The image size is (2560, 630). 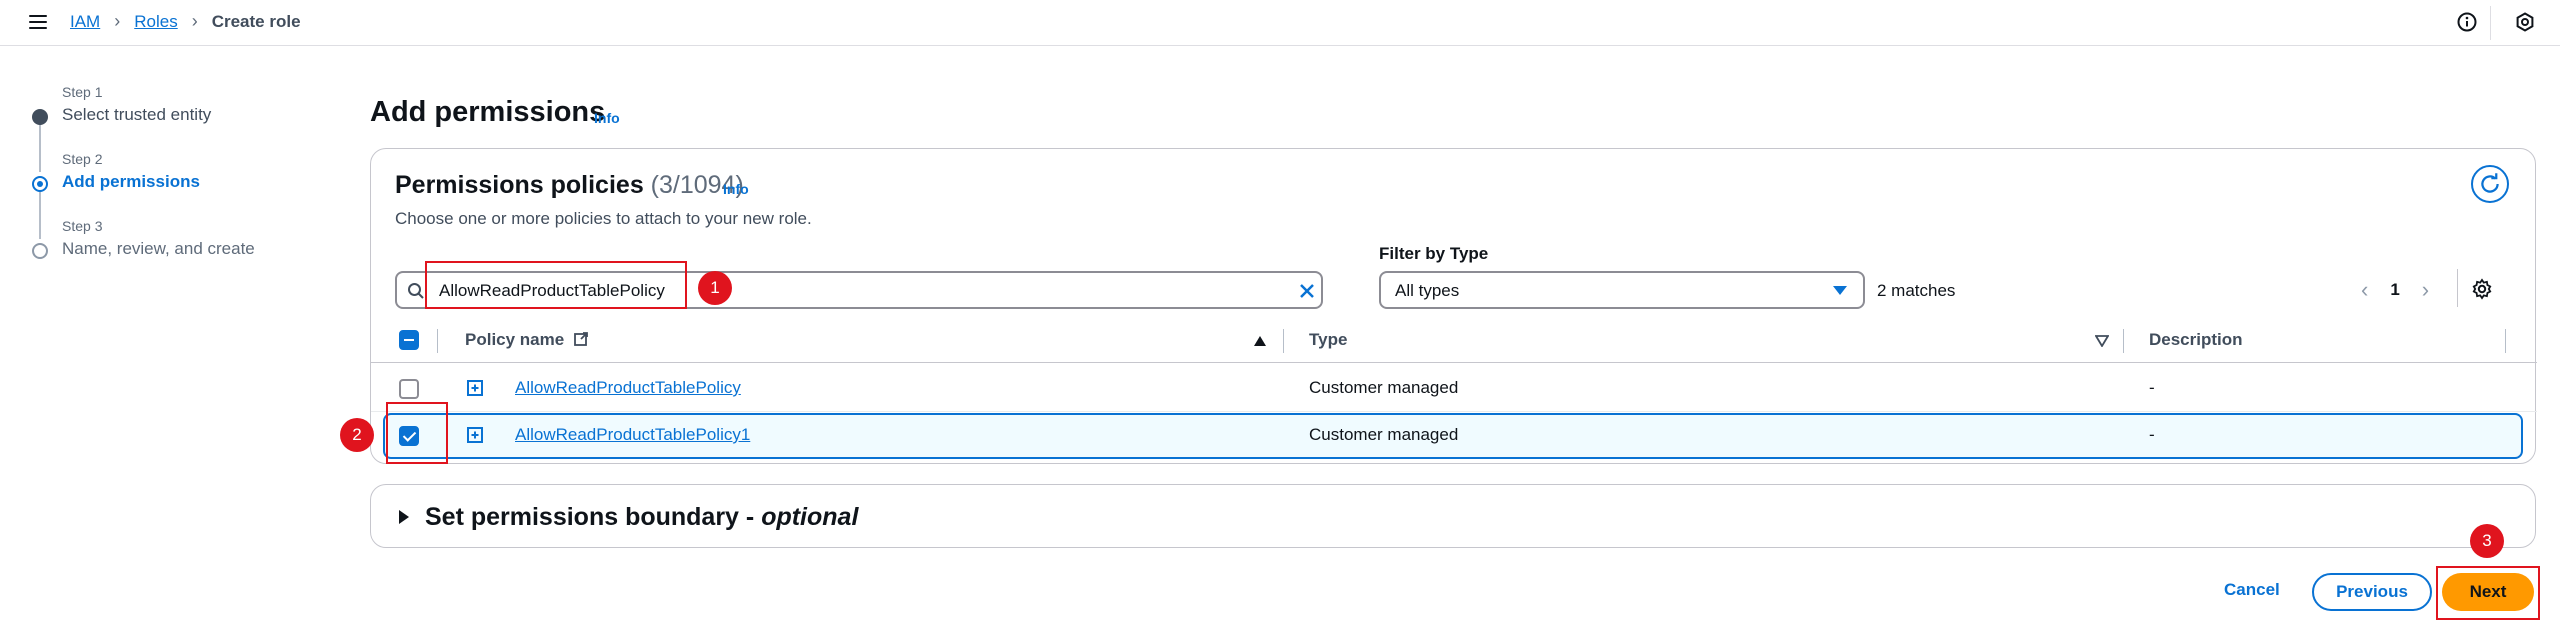 What do you see at coordinates (357, 435) in the screenshot?
I see `annotation-marker: 2` at bounding box center [357, 435].